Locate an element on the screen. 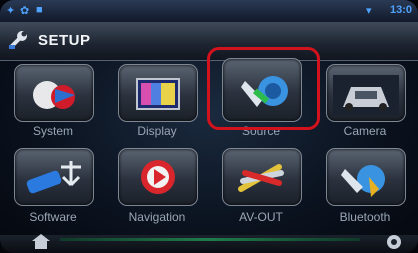 The width and height of the screenshot is (418, 253). display-icon is located at coordinates (158, 94).